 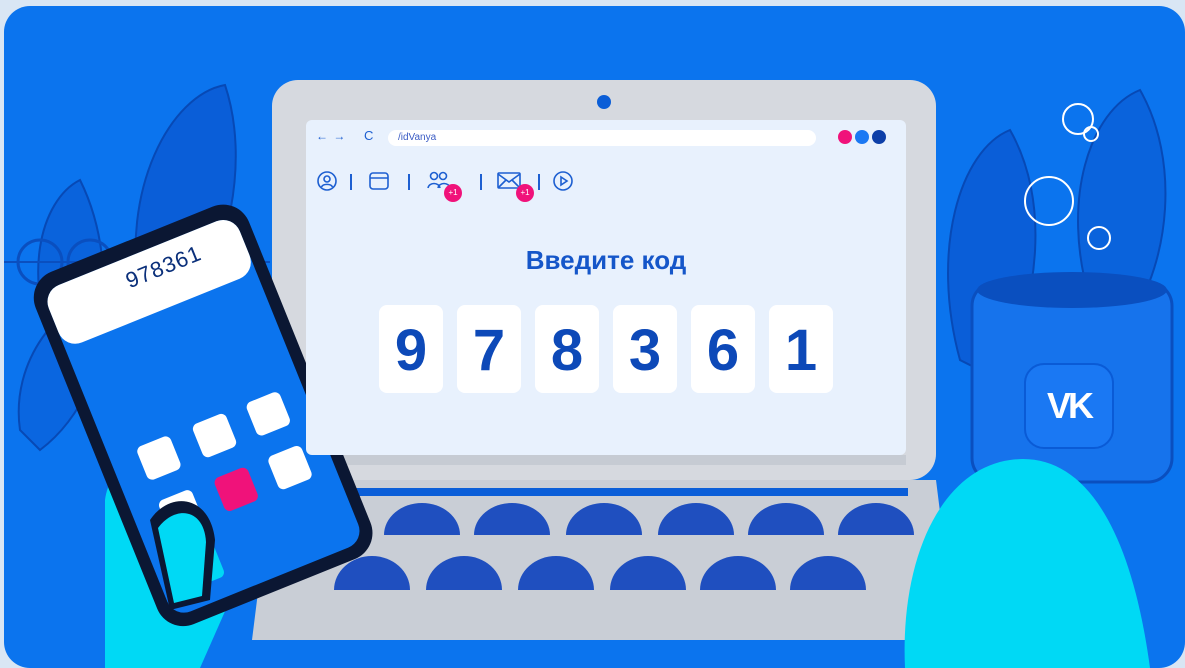 What do you see at coordinates (327, 181) in the screenshot?
I see `profile-icon` at bounding box center [327, 181].